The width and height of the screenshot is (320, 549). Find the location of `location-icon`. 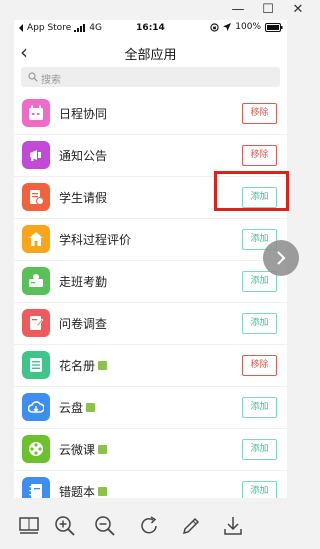

location-icon is located at coordinates (227, 27).